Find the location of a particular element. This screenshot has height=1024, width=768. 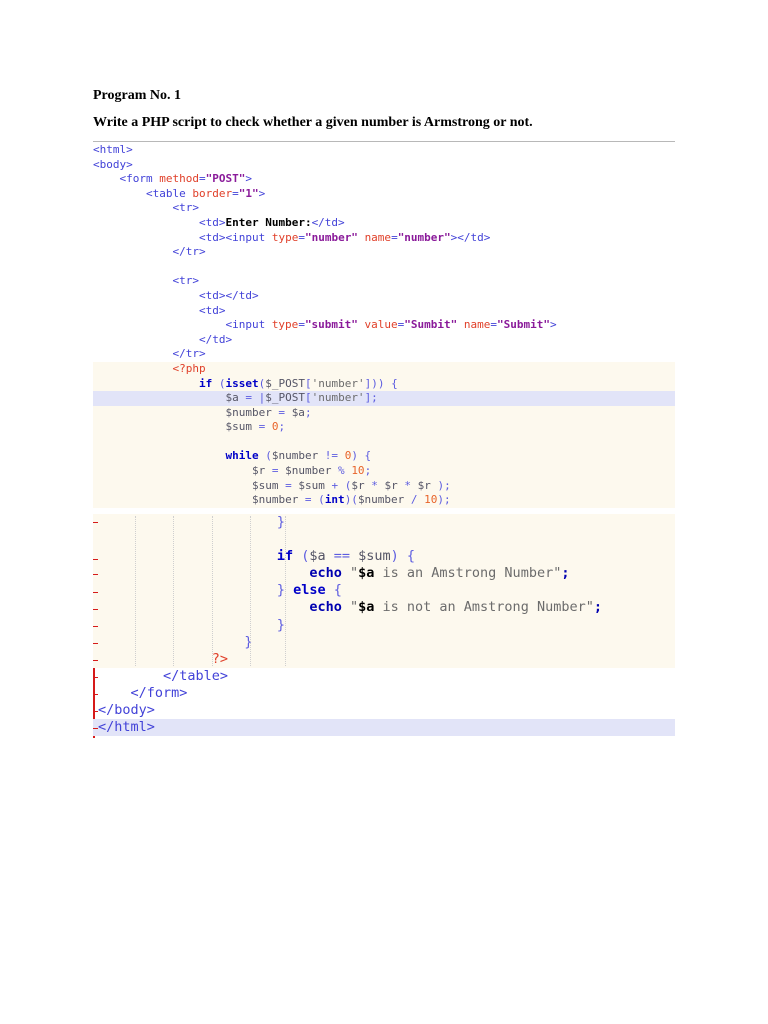

code-token: ?> is located at coordinates (220, 658).